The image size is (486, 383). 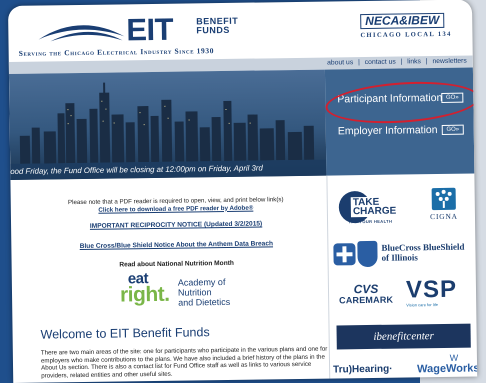 I want to click on logo-benefit-funds-text: BENEFIT FUNDS, so click(x=217, y=26).